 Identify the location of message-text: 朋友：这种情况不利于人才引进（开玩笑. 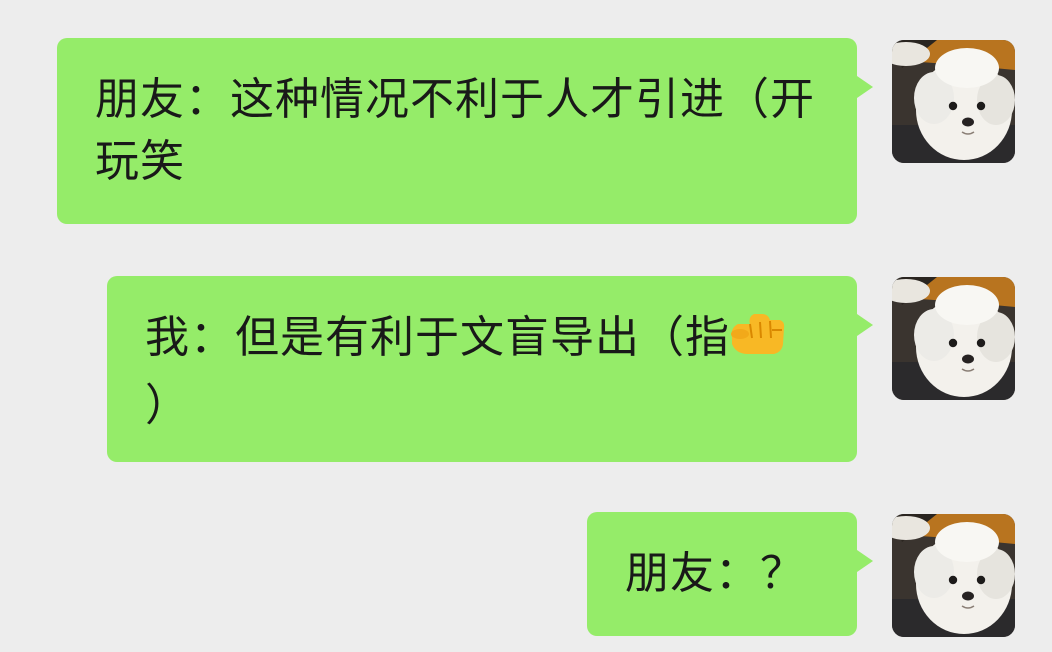
(455, 130).